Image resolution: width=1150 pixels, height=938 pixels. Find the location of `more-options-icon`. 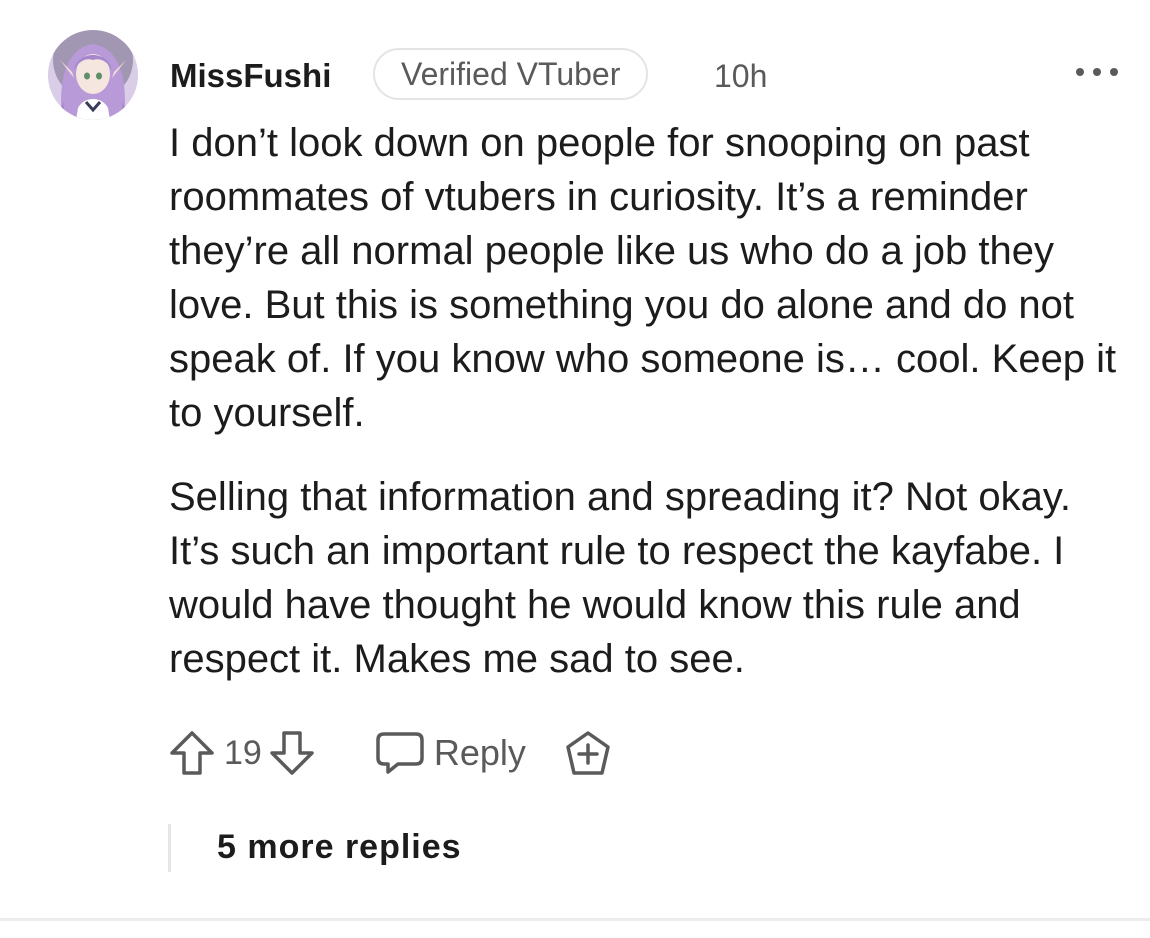

more-options-icon is located at coordinates (1097, 72).